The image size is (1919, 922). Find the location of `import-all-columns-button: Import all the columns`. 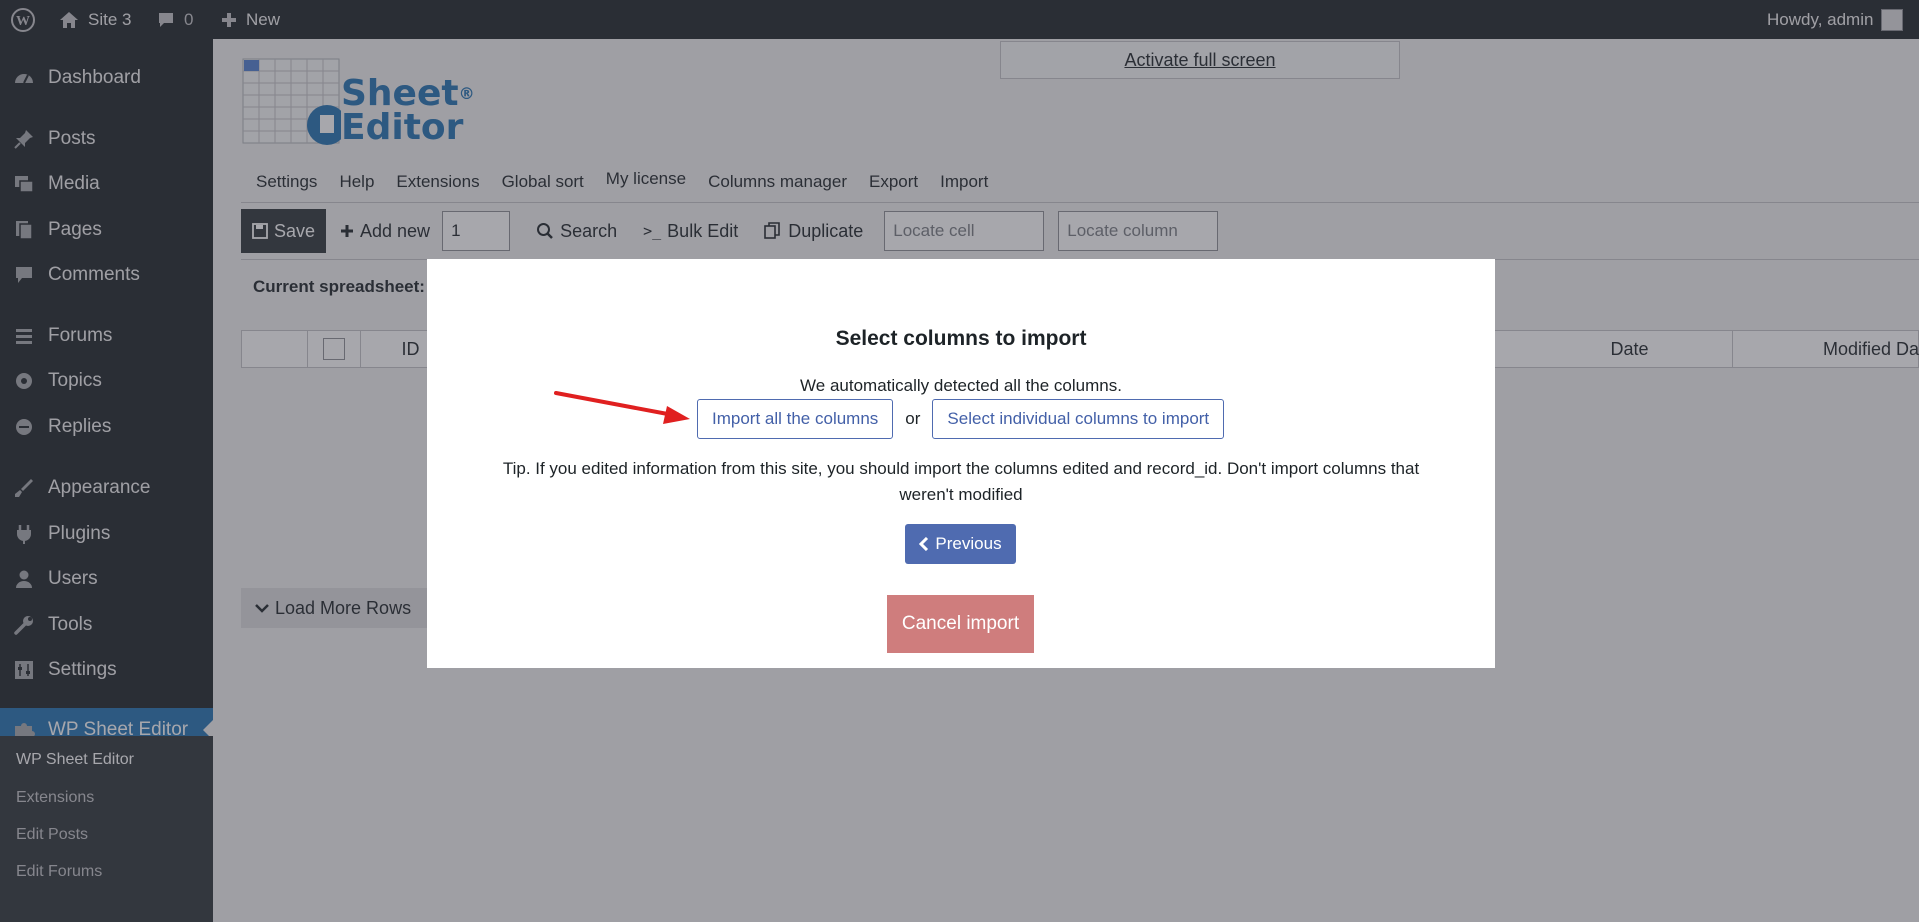

import-all-columns-button: Import all the columns is located at coordinates (795, 419).